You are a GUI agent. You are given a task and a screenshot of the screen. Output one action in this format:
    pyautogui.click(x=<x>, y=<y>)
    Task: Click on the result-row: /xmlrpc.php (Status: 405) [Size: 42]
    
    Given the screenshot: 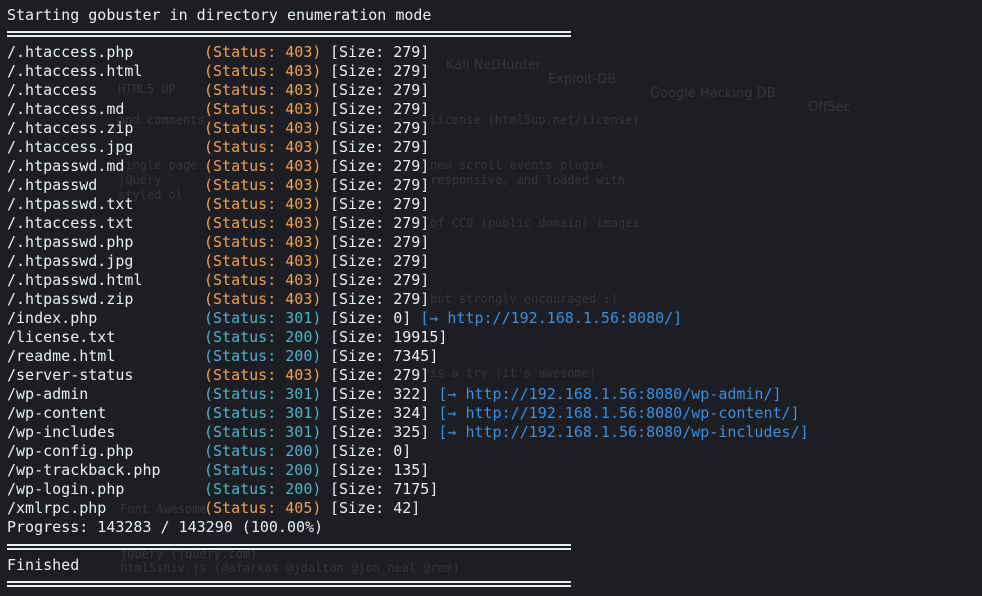 What is the action you would take?
    pyautogui.click(x=457, y=508)
    